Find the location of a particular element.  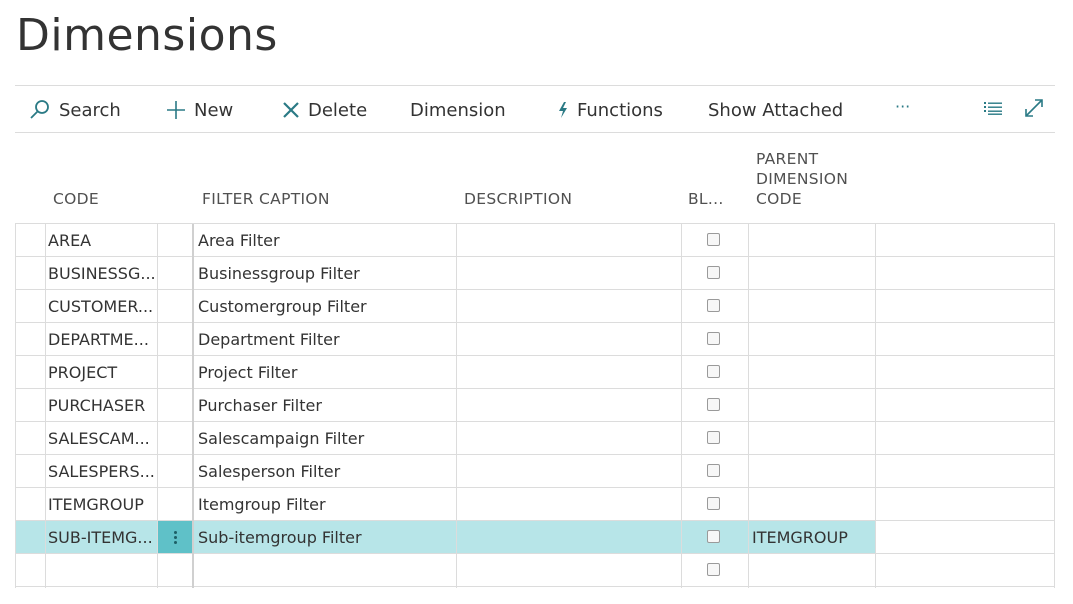

caption-cell: Businessgroup Filter is located at coordinates (325, 273).